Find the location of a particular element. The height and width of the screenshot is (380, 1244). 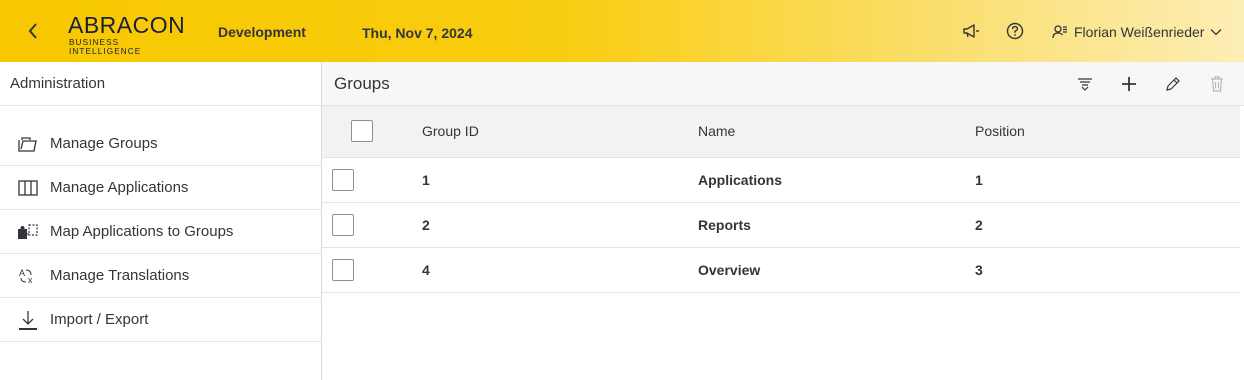

plus-icon is located at coordinates (1129, 84).